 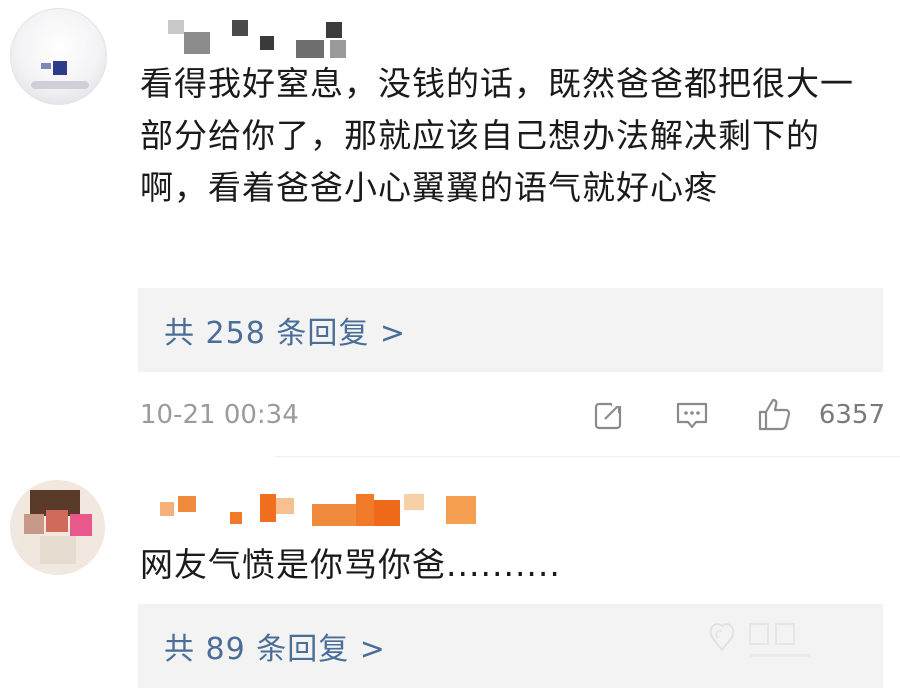 What do you see at coordinates (692, 415) in the screenshot?
I see `comment-icon` at bounding box center [692, 415].